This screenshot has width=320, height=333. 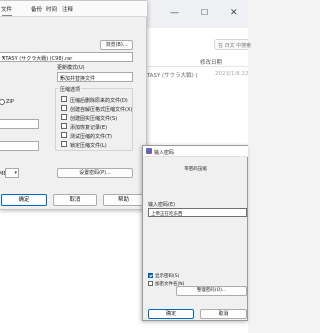 I want to click on file-name: XTASY (サクラ大戦) (, so click(x=170, y=76).